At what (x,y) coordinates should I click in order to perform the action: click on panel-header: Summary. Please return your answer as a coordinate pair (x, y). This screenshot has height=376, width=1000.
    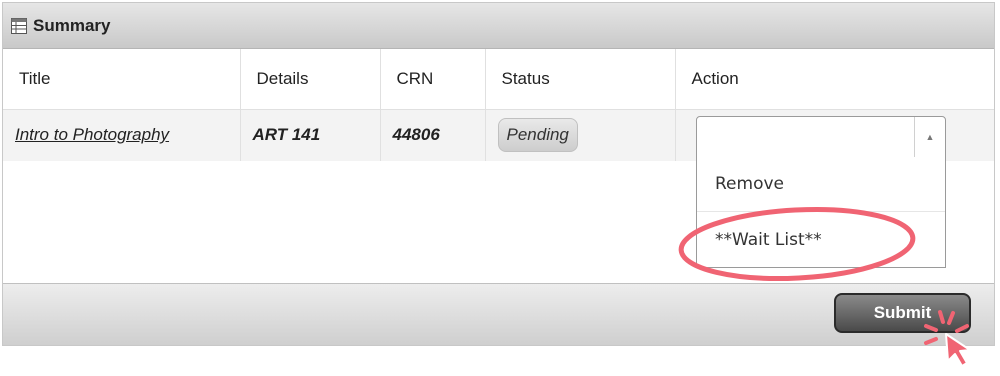
    Looking at the image, I should click on (498, 26).